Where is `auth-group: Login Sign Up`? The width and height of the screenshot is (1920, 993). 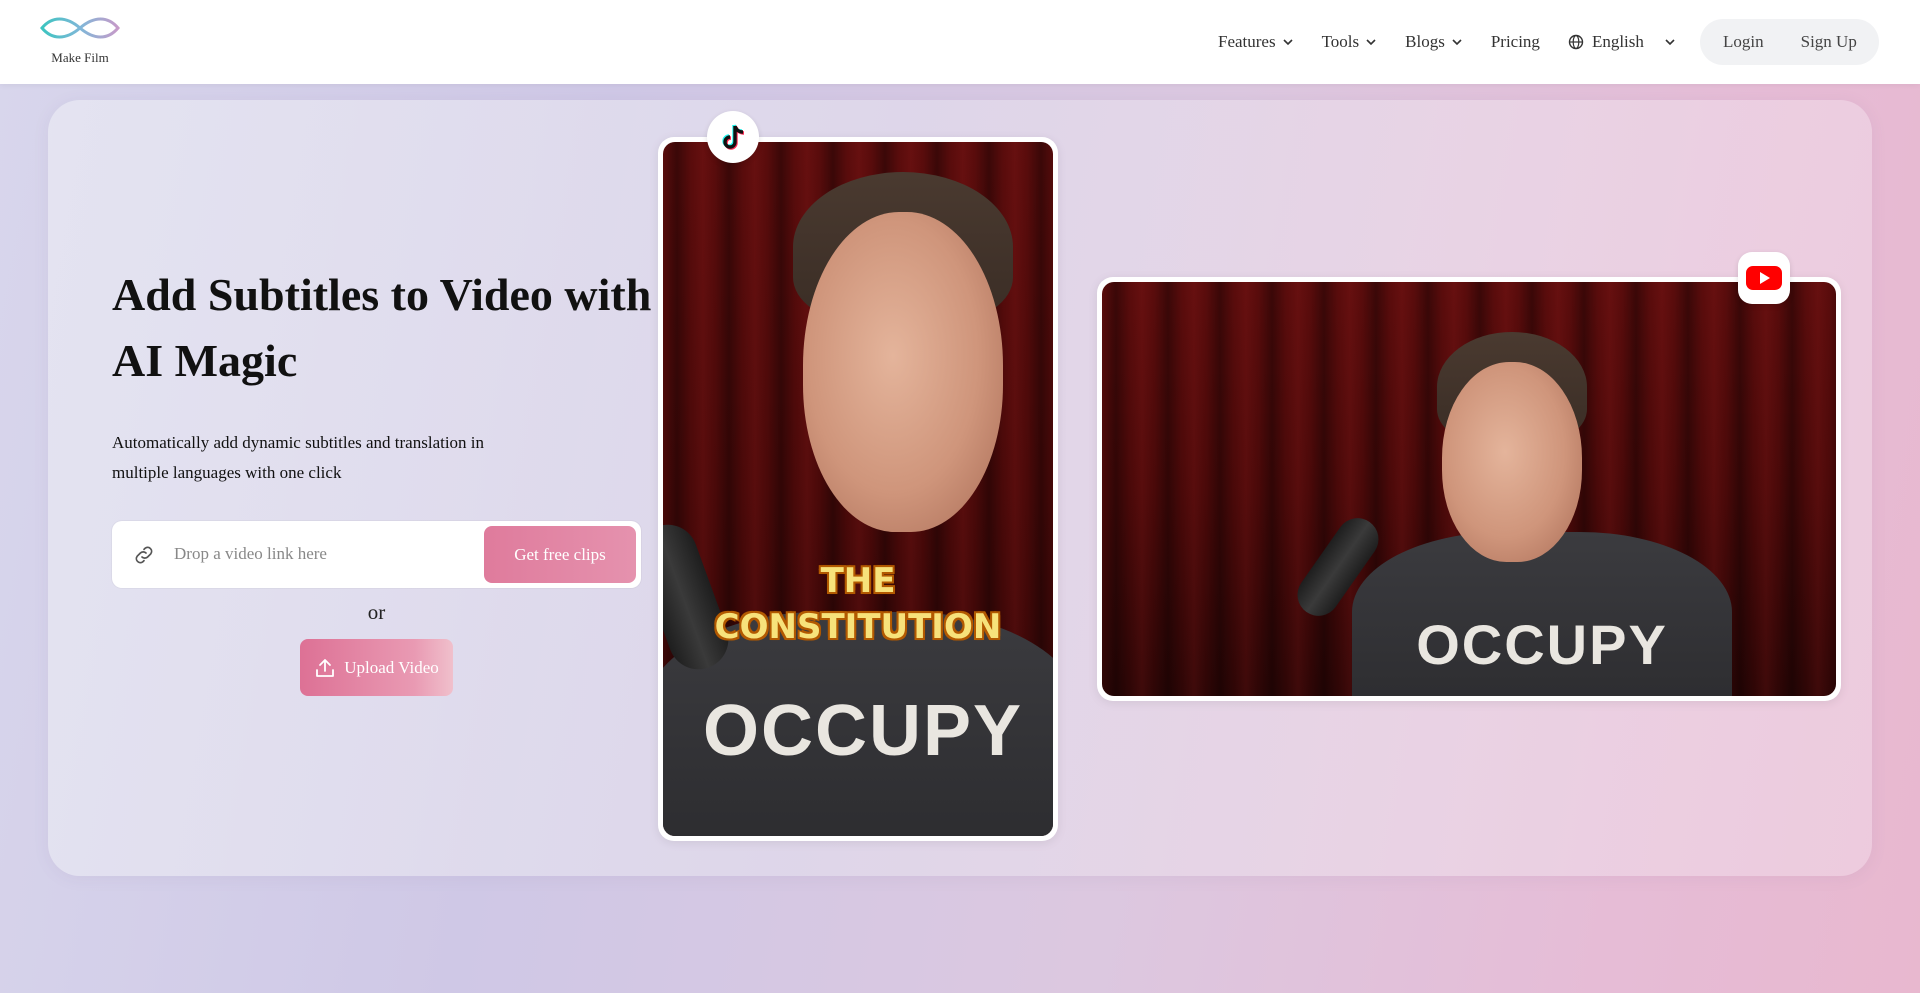 auth-group: Login Sign Up is located at coordinates (1789, 42).